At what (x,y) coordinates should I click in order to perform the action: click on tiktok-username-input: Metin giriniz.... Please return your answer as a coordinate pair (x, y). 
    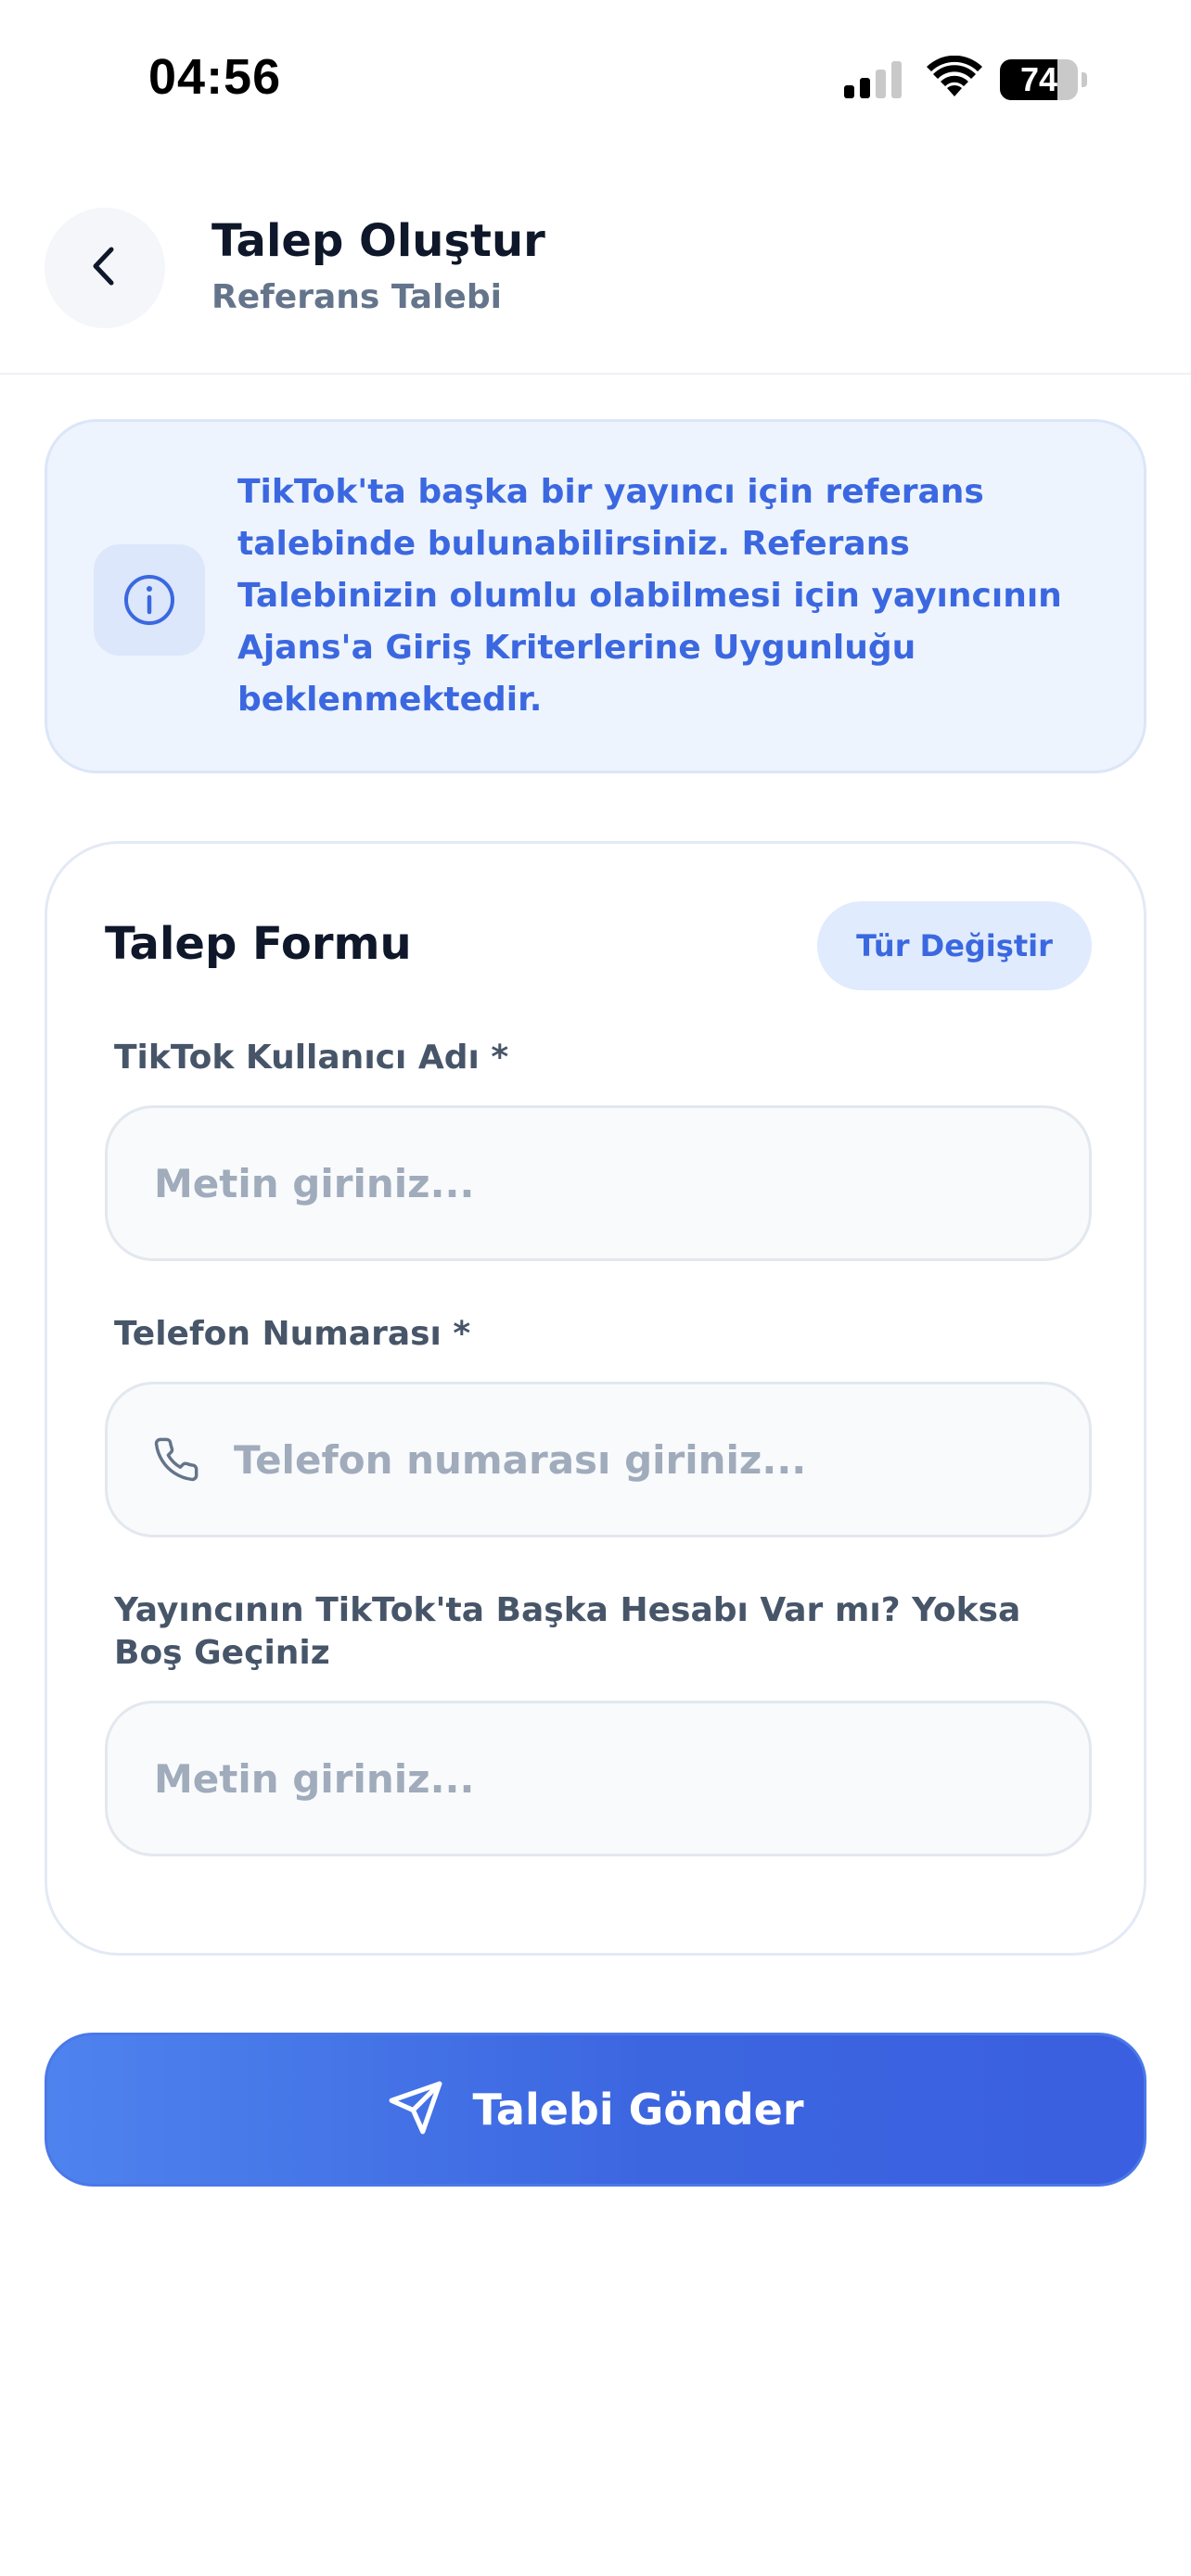
    Looking at the image, I should click on (598, 1183).